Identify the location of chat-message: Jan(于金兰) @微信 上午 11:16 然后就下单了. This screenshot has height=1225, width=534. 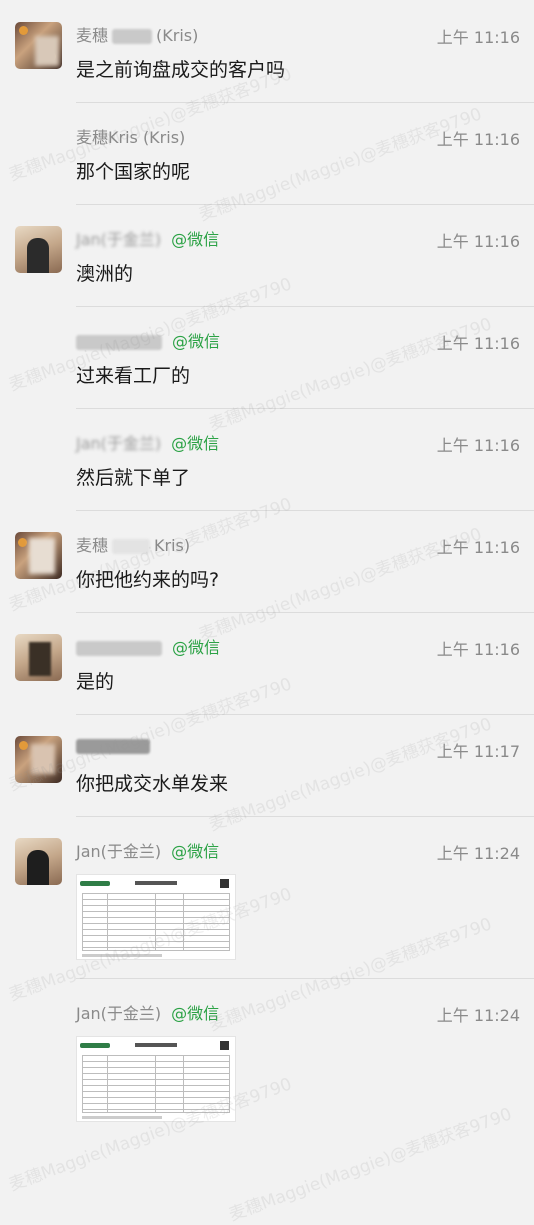
(267, 459).